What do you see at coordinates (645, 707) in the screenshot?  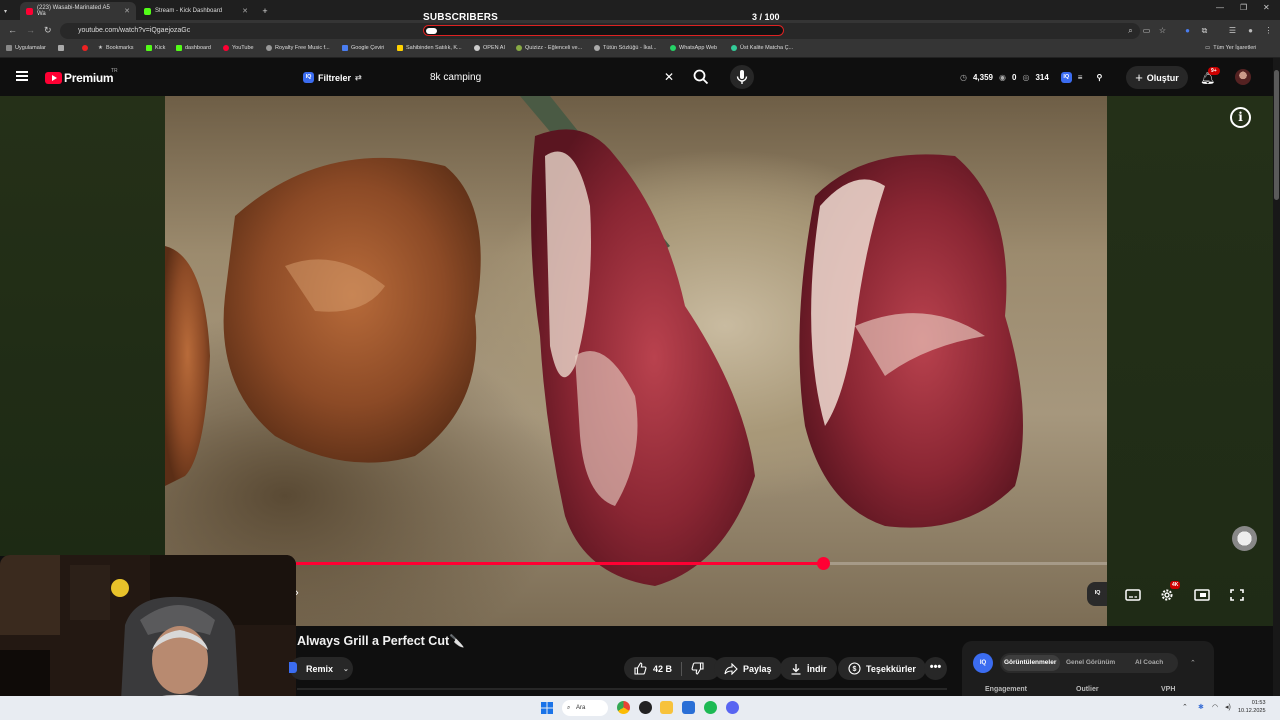 I see `obs-taskbar-icon` at bounding box center [645, 707].